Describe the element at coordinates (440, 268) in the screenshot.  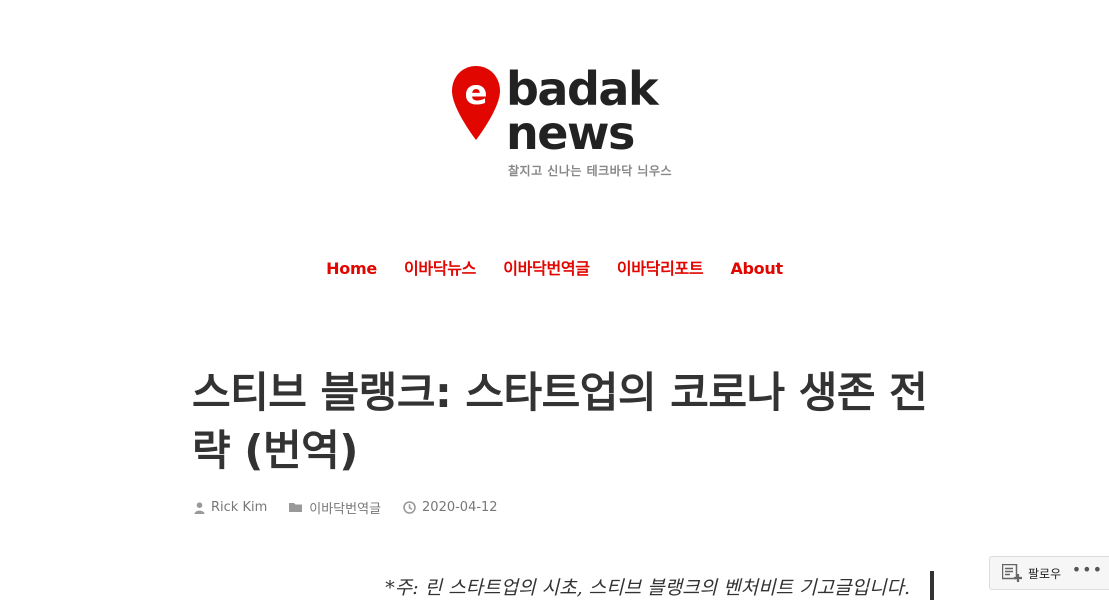
I see `nav-item-ibadak-news: 이바닥뉴스` at that location.